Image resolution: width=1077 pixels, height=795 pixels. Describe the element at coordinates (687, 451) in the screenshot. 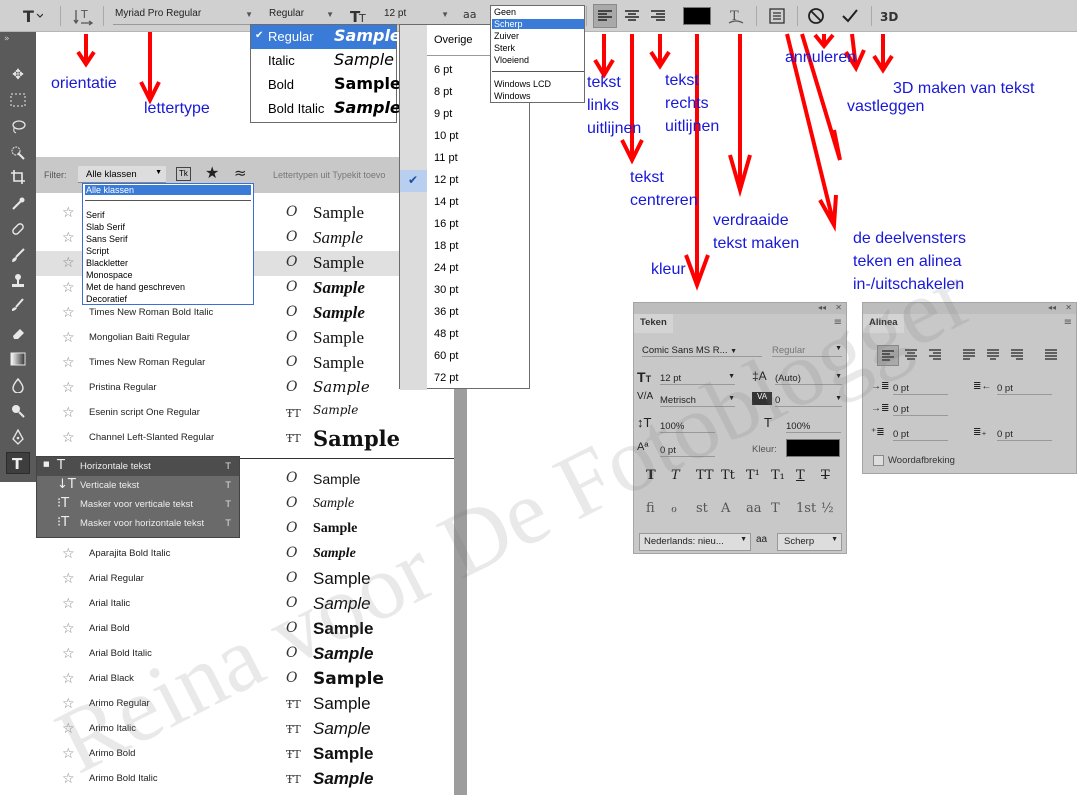

I see `char-baseline-field: 0 pt` at that location.